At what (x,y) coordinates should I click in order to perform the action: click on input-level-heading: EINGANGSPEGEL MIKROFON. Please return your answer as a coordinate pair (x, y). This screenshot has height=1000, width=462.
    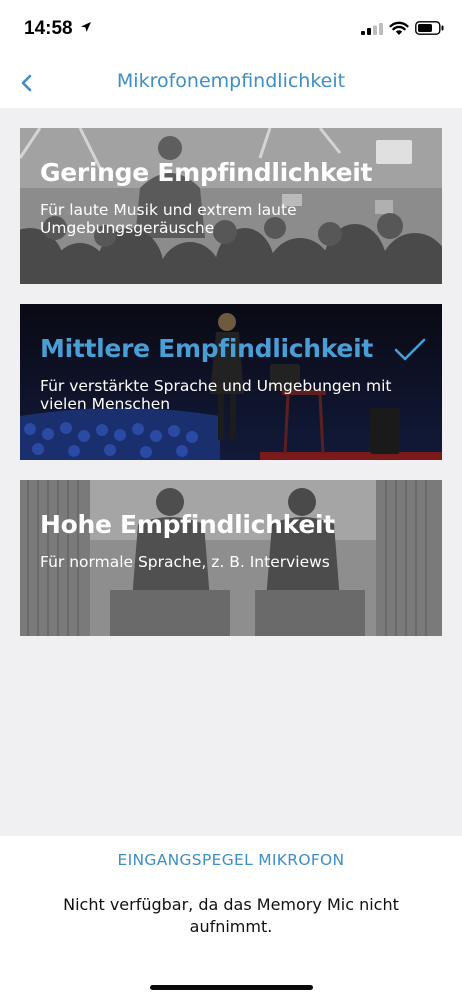
    Looking at the image, I should click on (231, 860).